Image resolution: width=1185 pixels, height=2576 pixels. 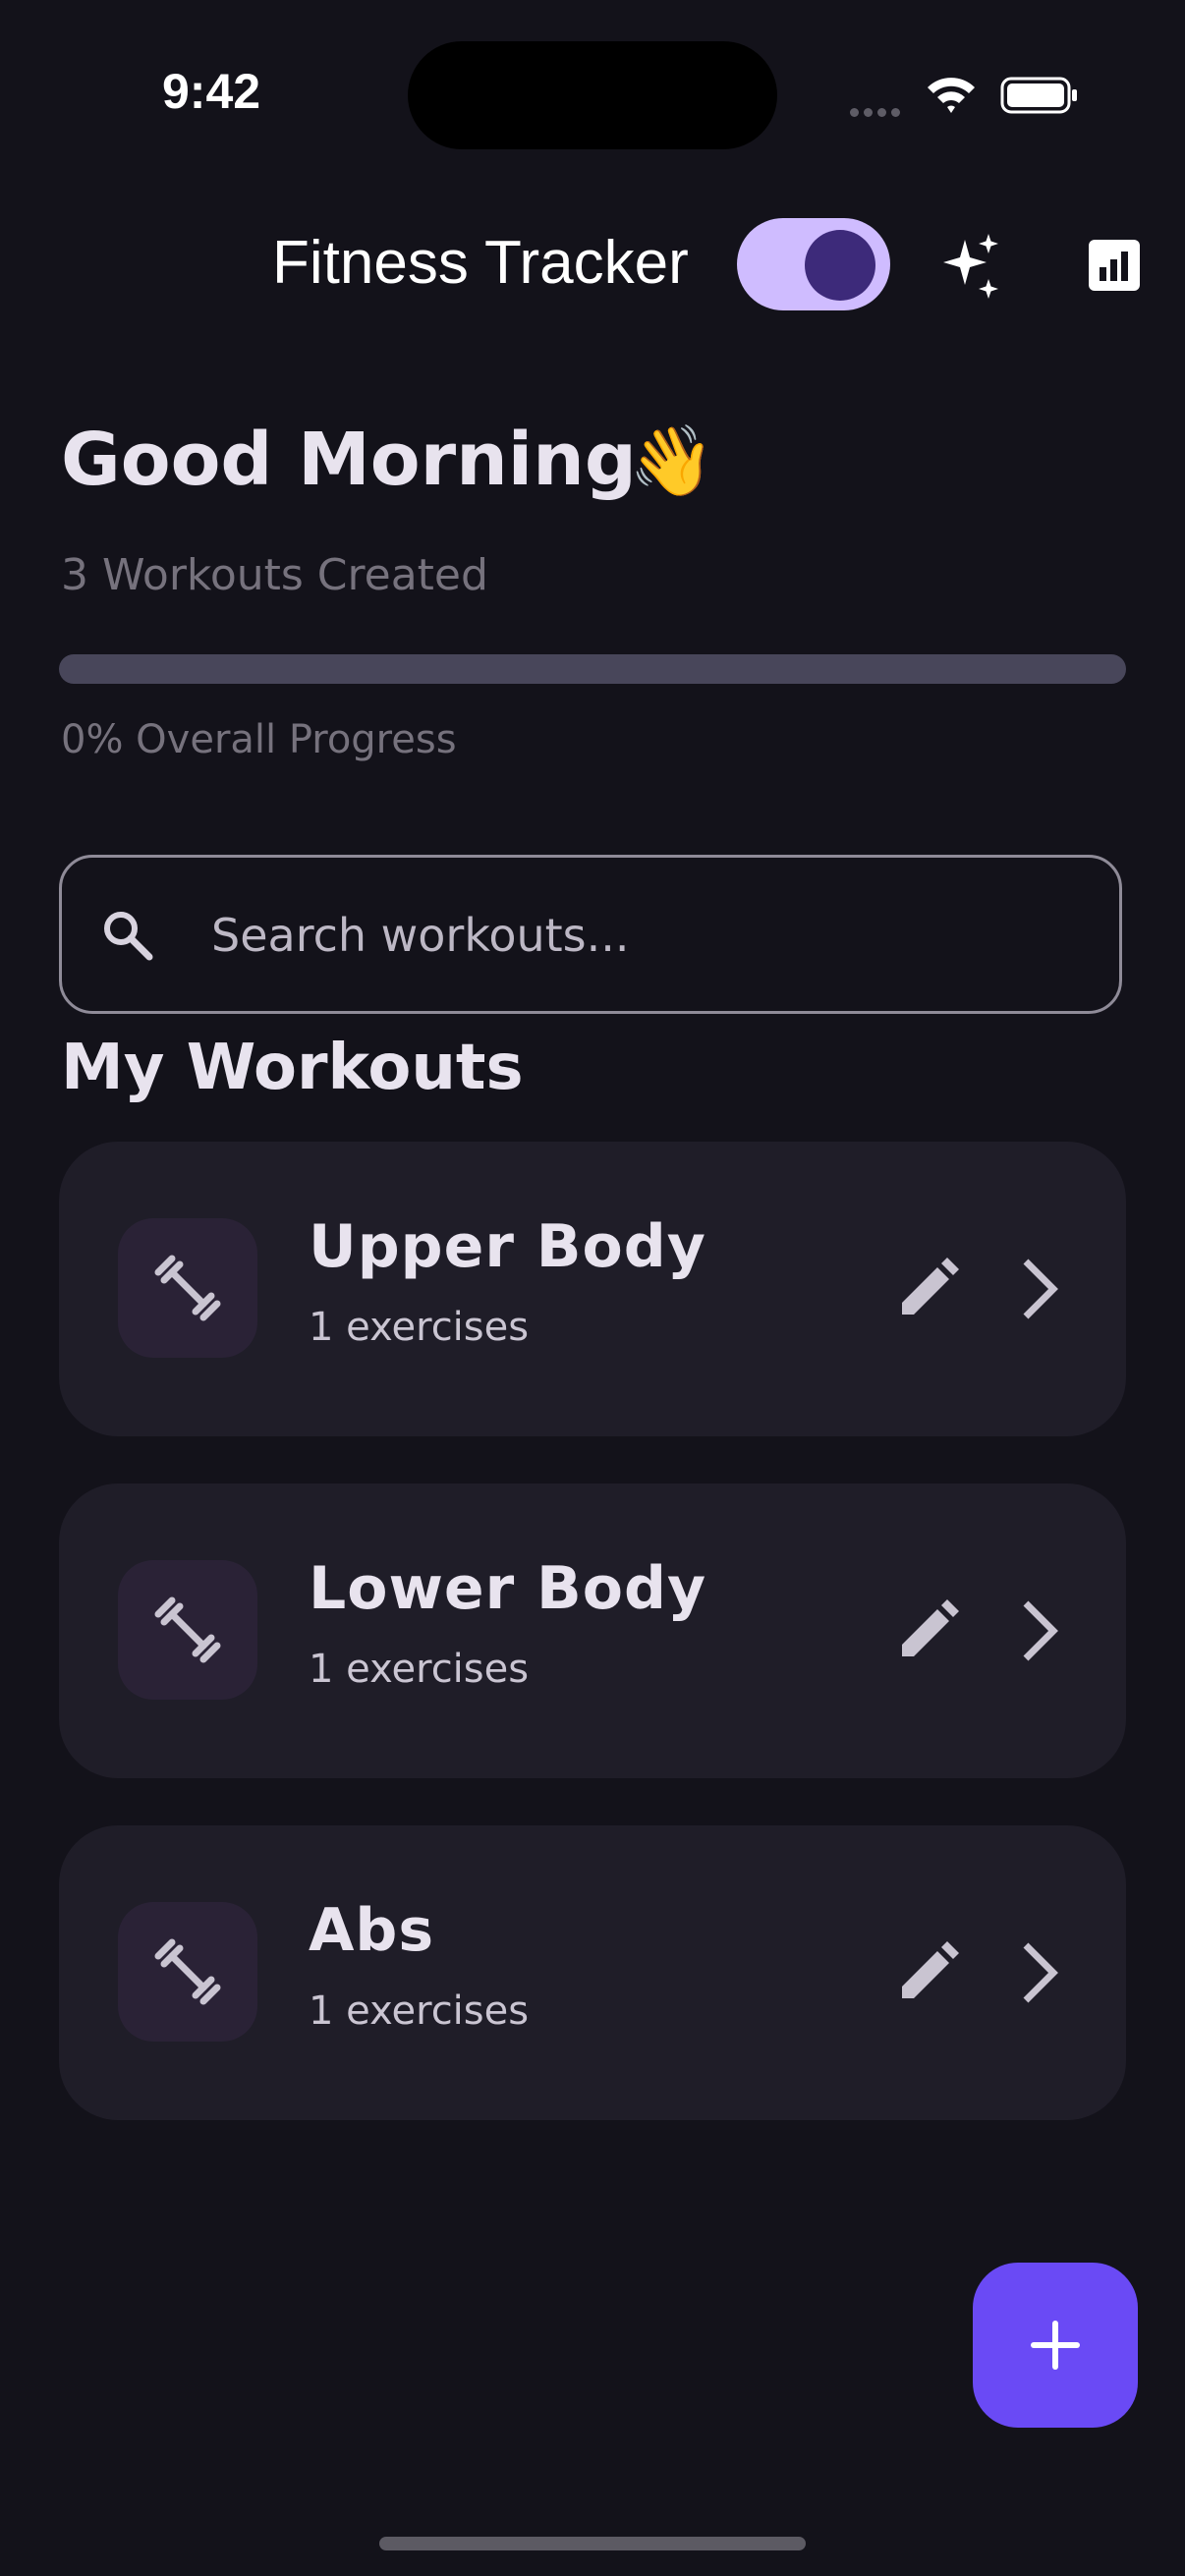 What do you see at coordinates (672, 460) in the screenshot?
I see `waving-hand-emoji: 👋` at bounding box center [672, 460].